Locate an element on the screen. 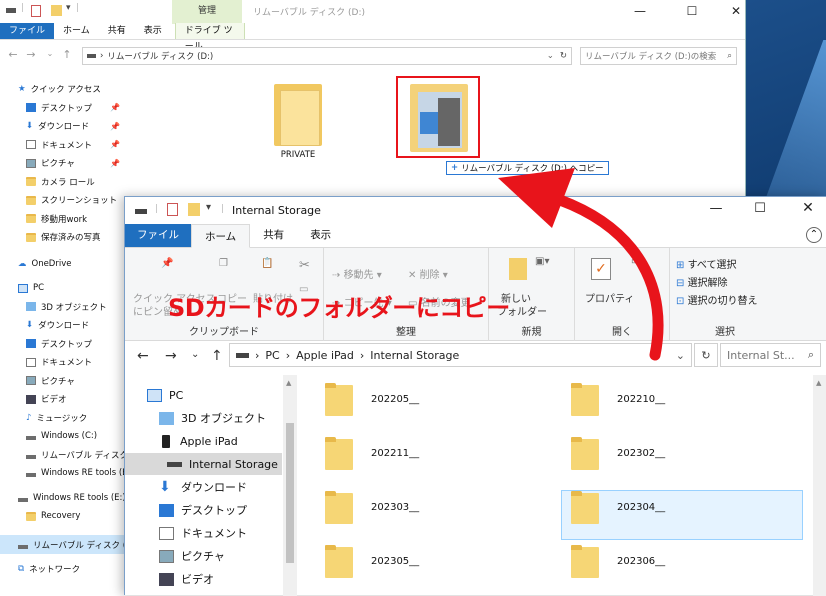 The image size is (826, 596). manage-context-tab: 管理 is located at coordinates (207, 12).